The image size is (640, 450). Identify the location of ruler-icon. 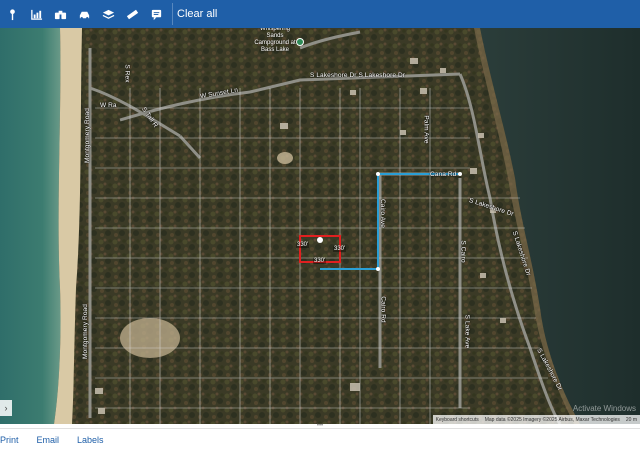
(132, 14).